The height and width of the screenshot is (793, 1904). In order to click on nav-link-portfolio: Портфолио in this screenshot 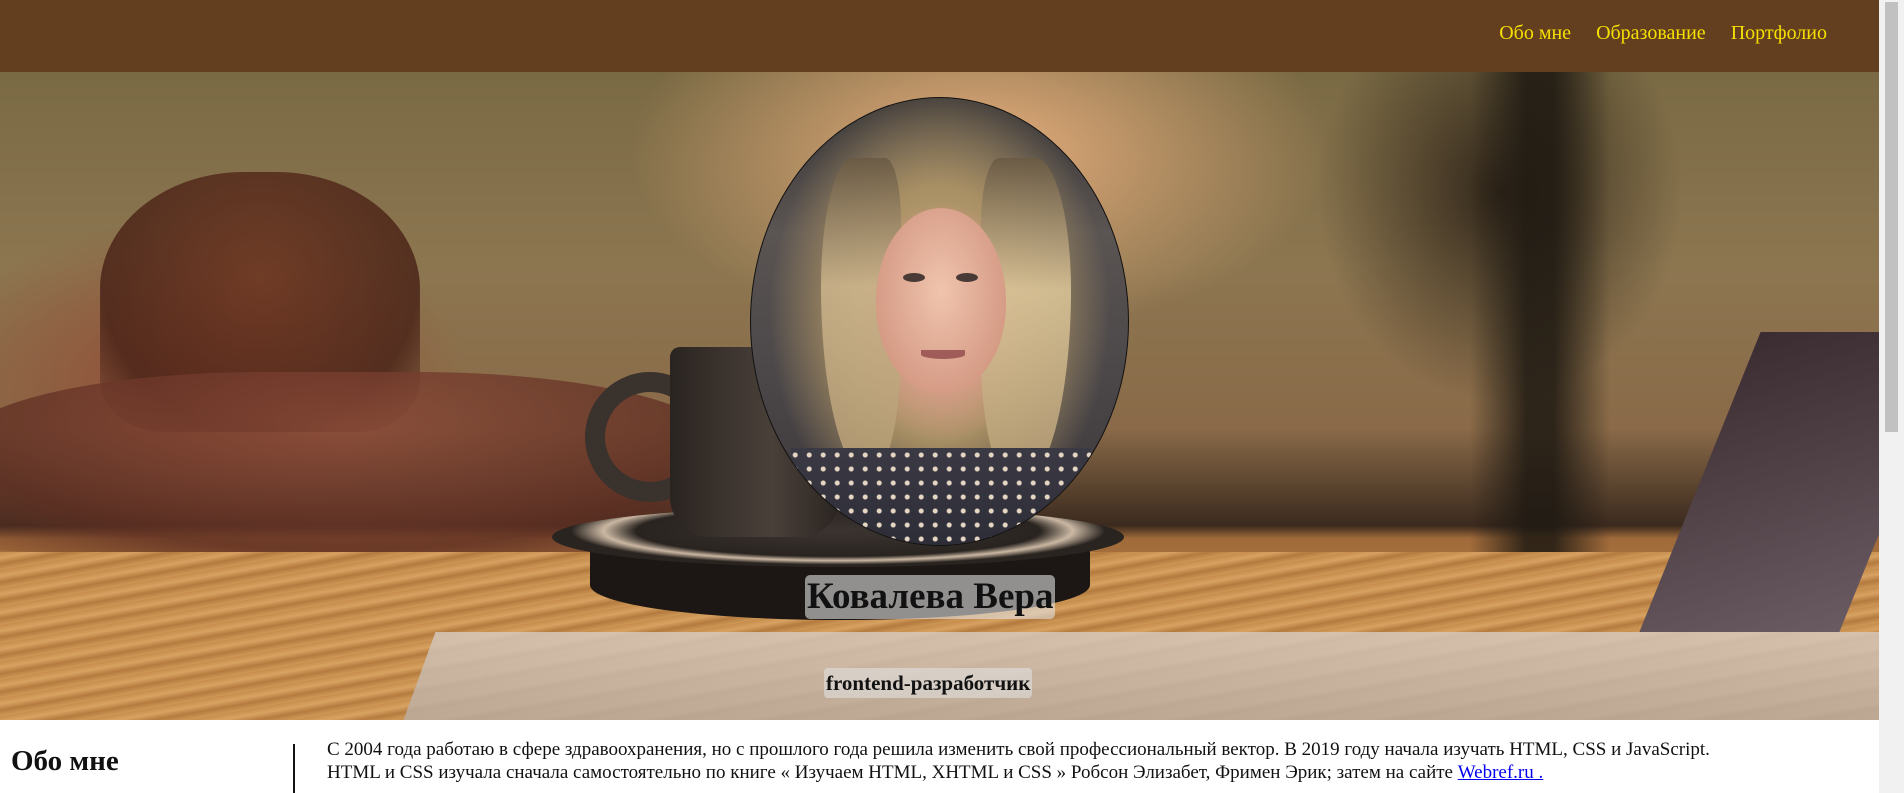, I will do `click(1779, 33)`.